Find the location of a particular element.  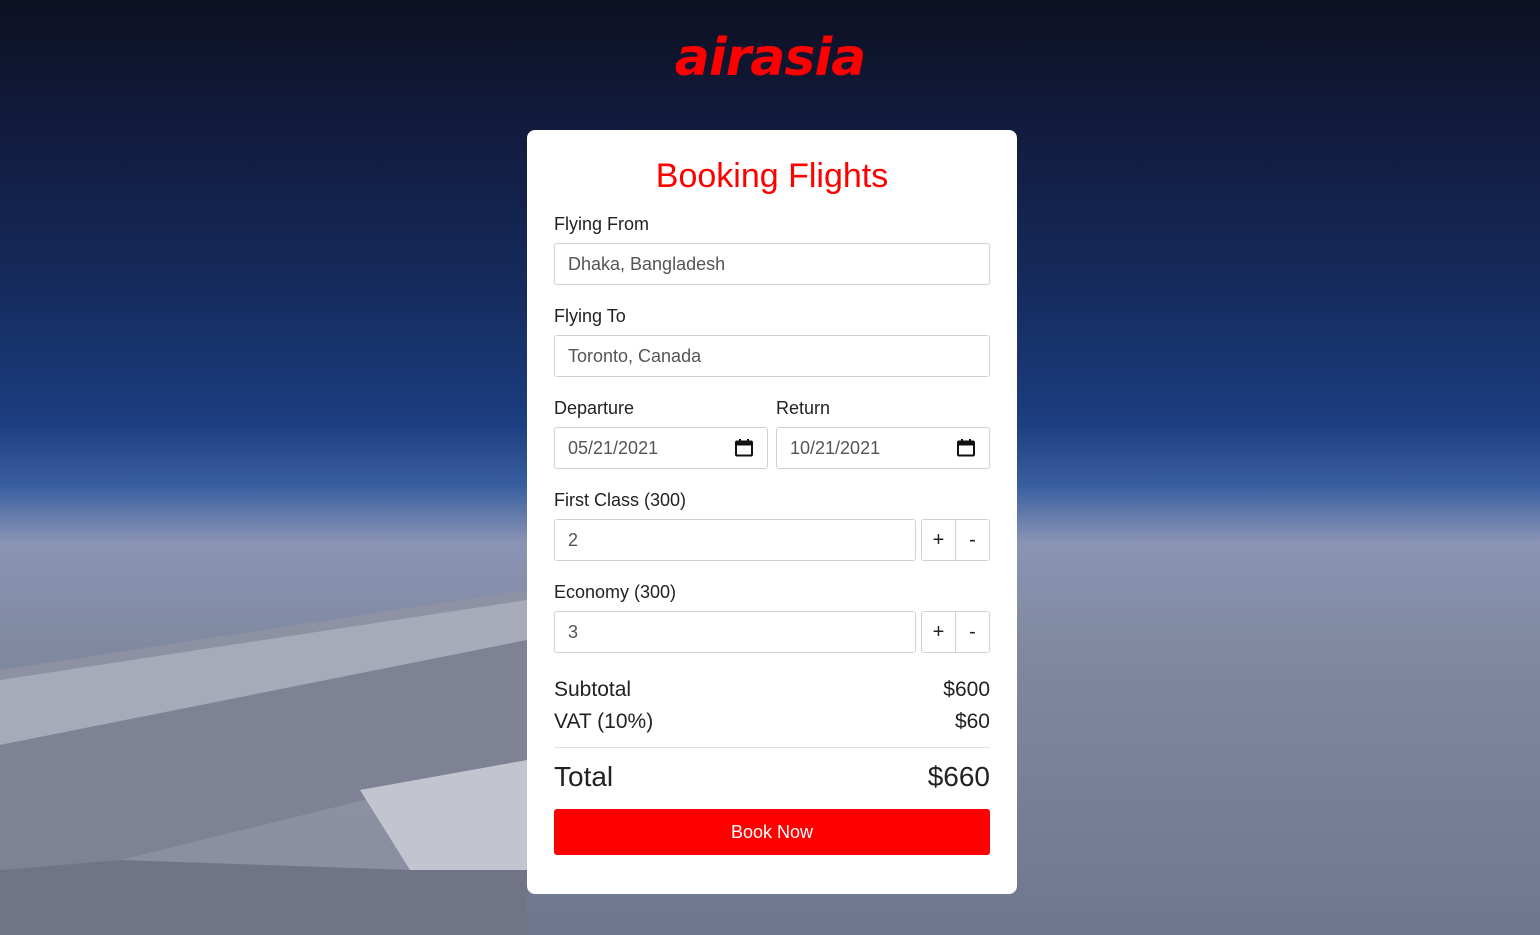

flying-to-group: Flying To Toronto, Canada is located at coordinates (772, 341).